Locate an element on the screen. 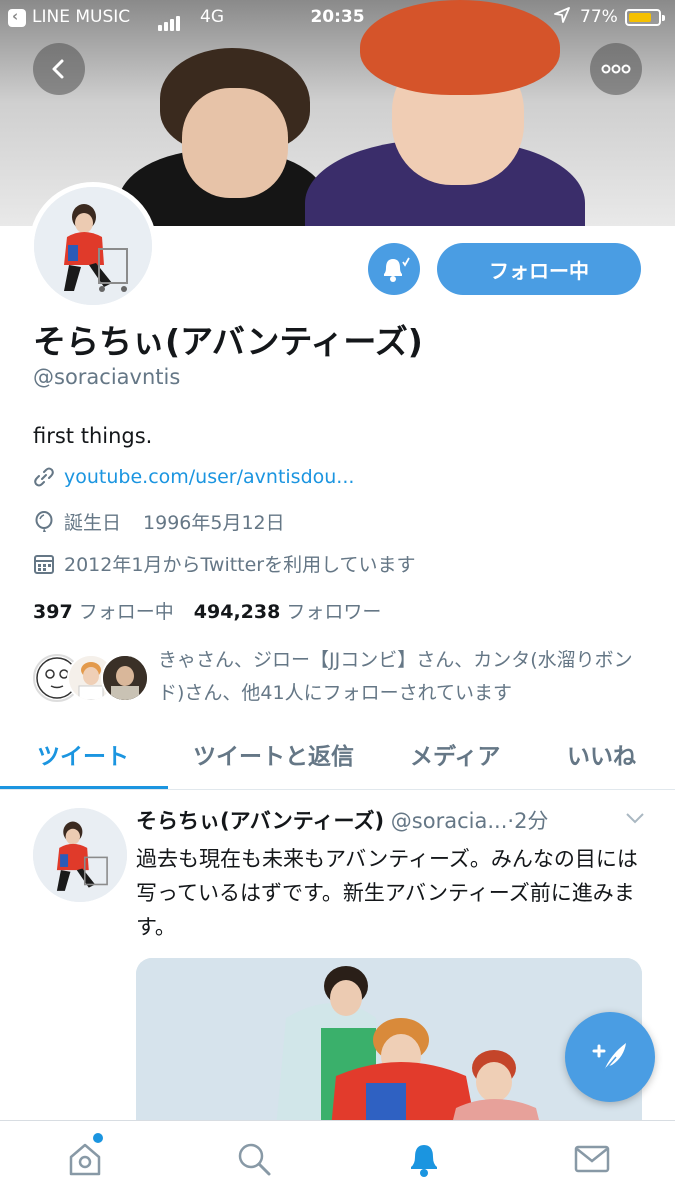 This screenshot has width=675, height=1201. display-name: そらちぃ(アバンティーズ) is located at coordinates (228, 341).